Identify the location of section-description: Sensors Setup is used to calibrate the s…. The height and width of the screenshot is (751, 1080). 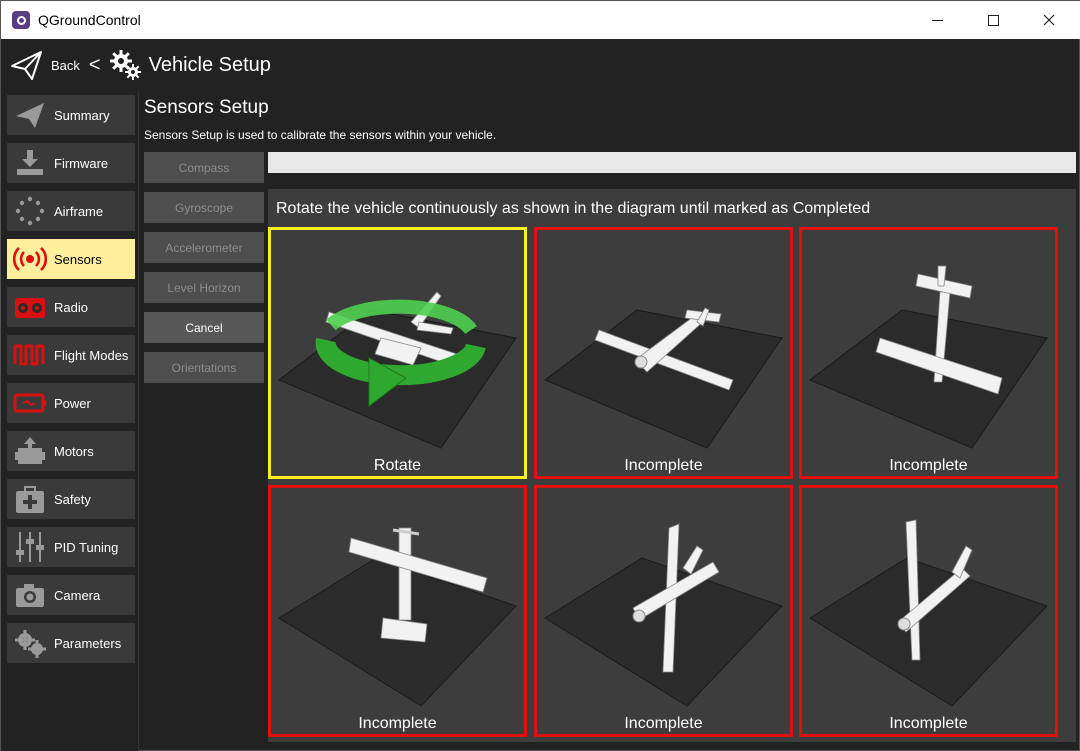
(320, 135).